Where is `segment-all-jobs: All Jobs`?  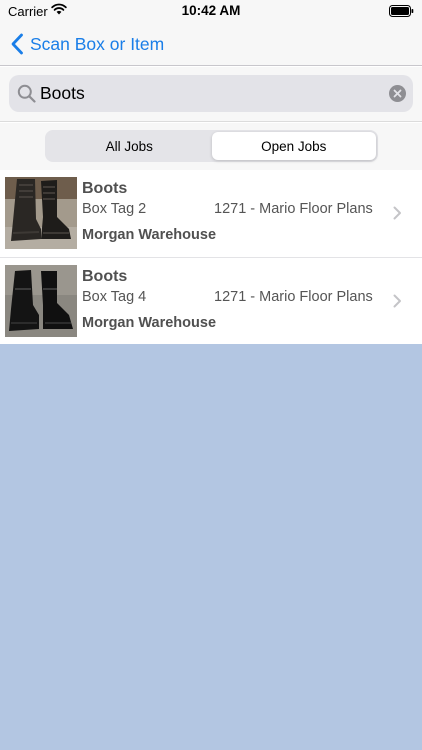 segment-all-jobs: All Jobs is located at coordinates (129, 146).